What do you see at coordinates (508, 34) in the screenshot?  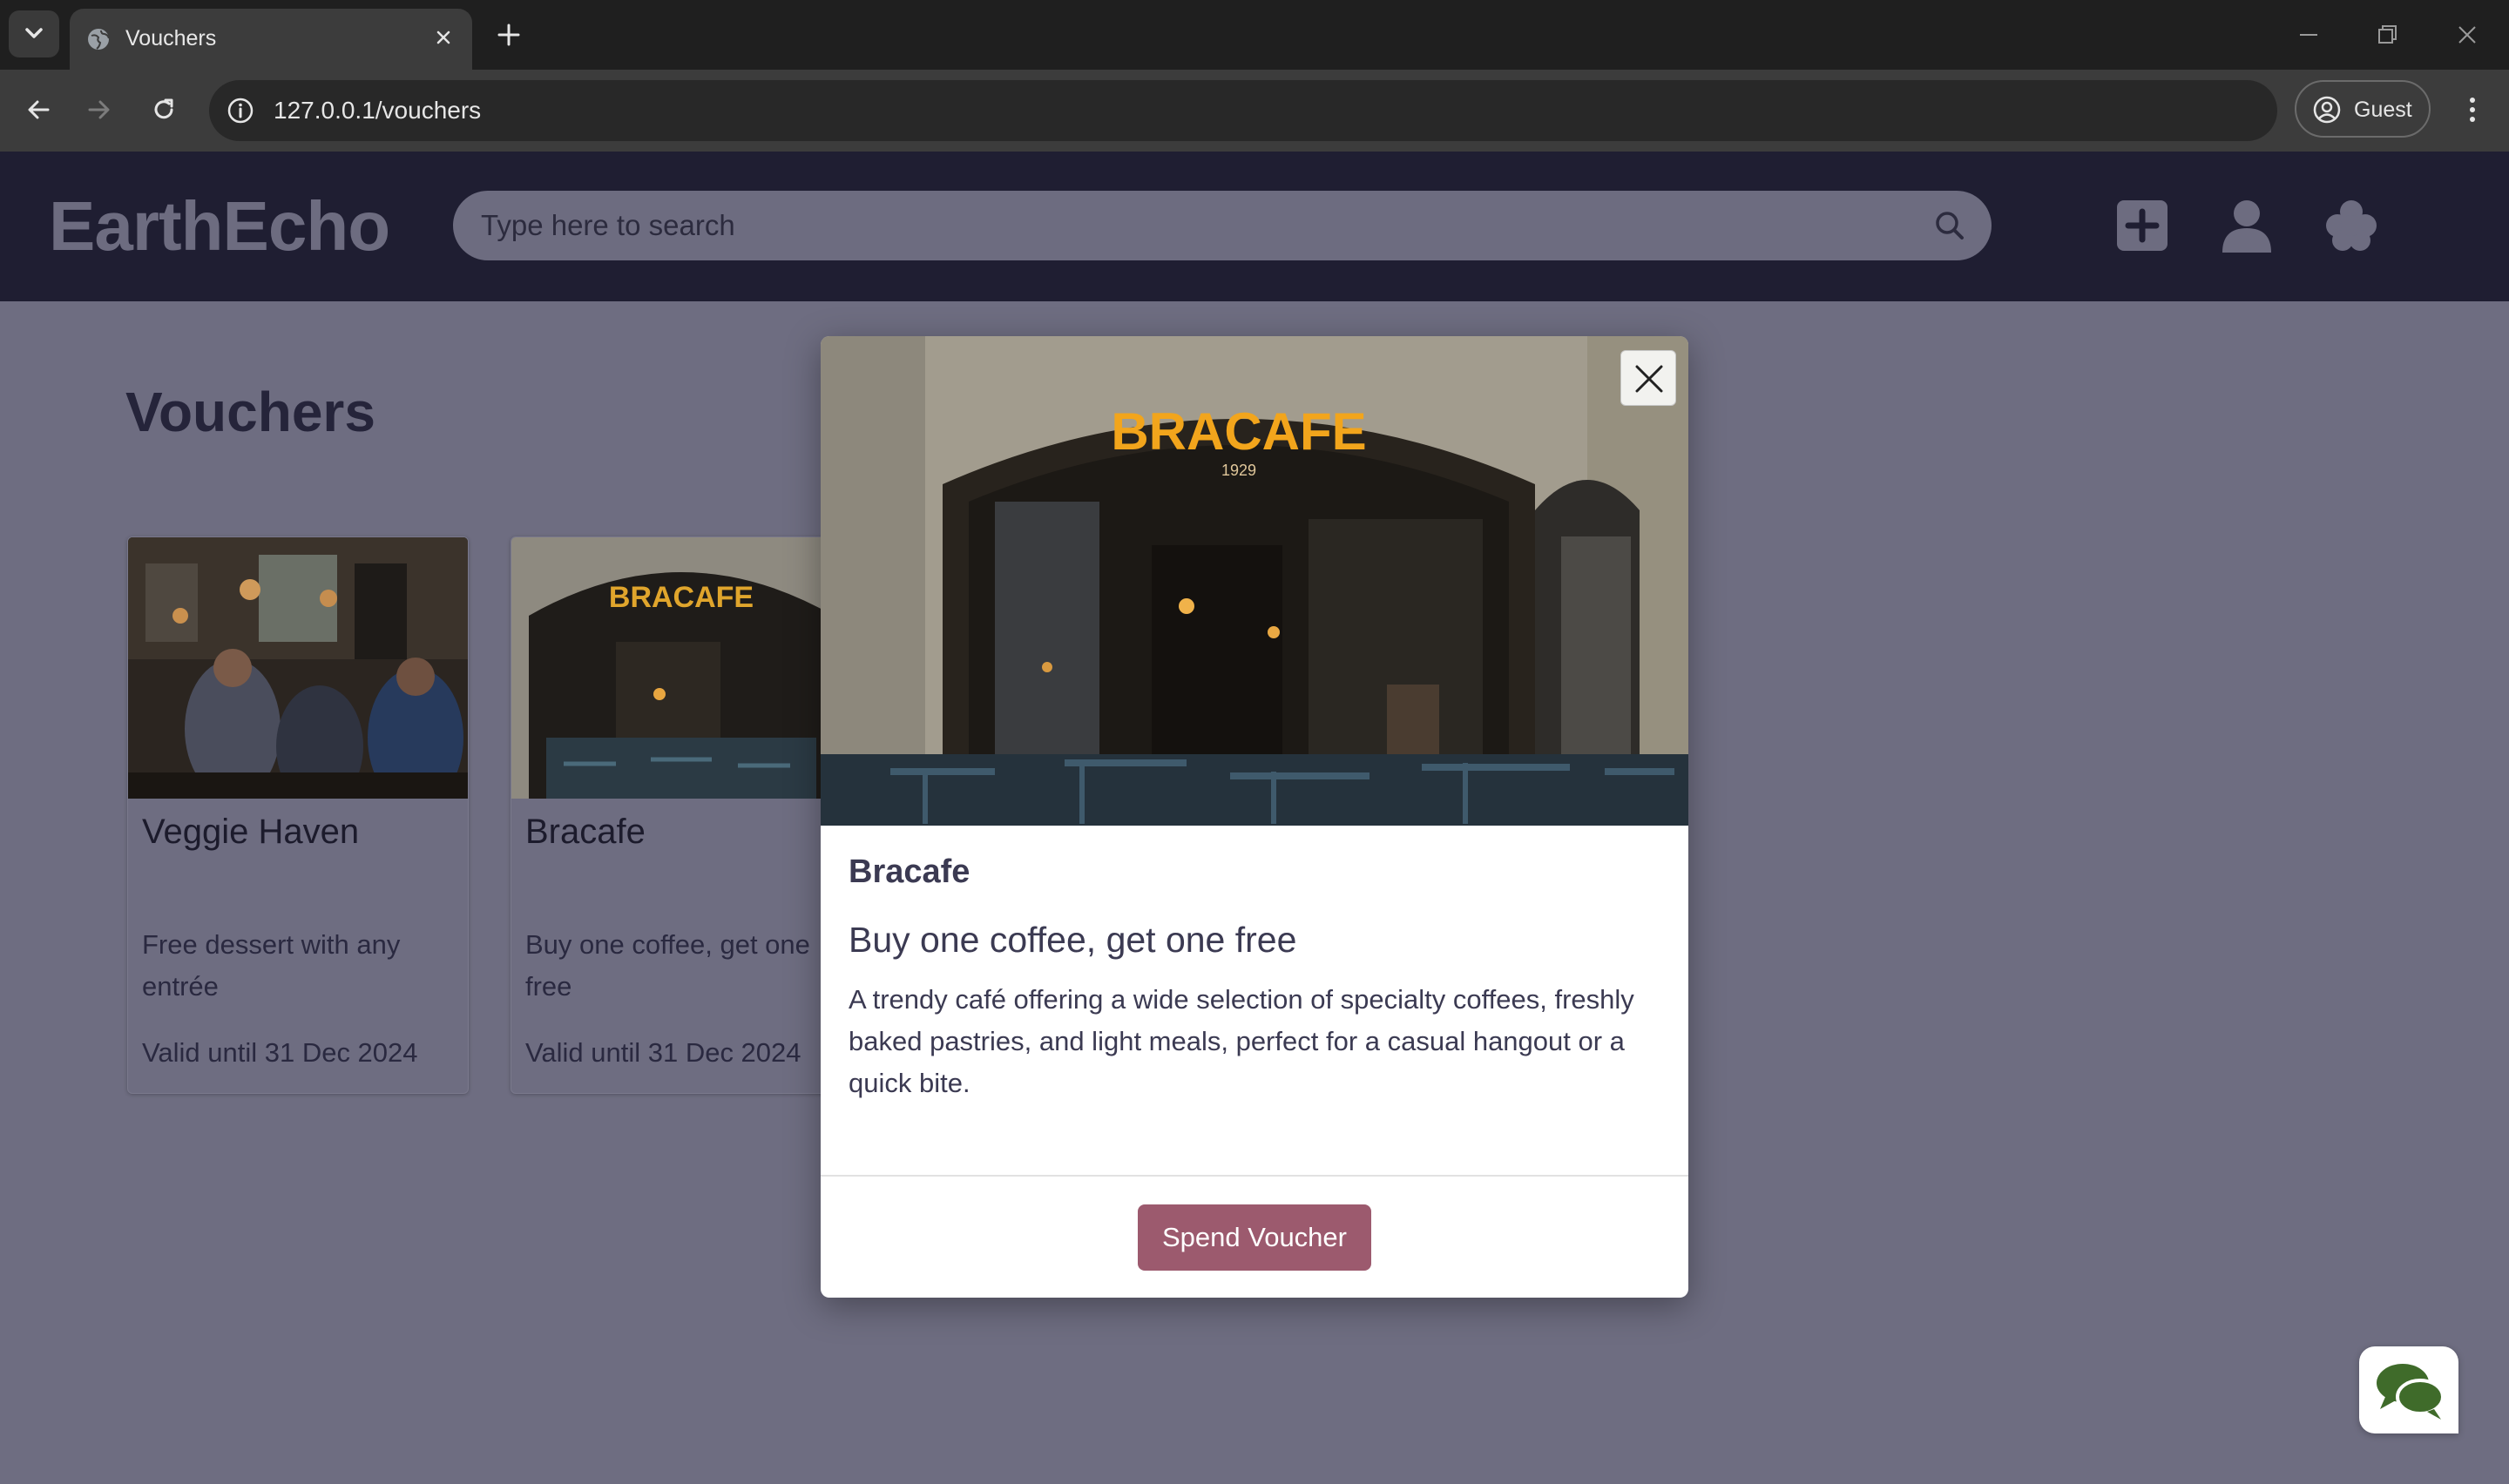 I see `new-tab-icon` at bounding box center [508, 34].